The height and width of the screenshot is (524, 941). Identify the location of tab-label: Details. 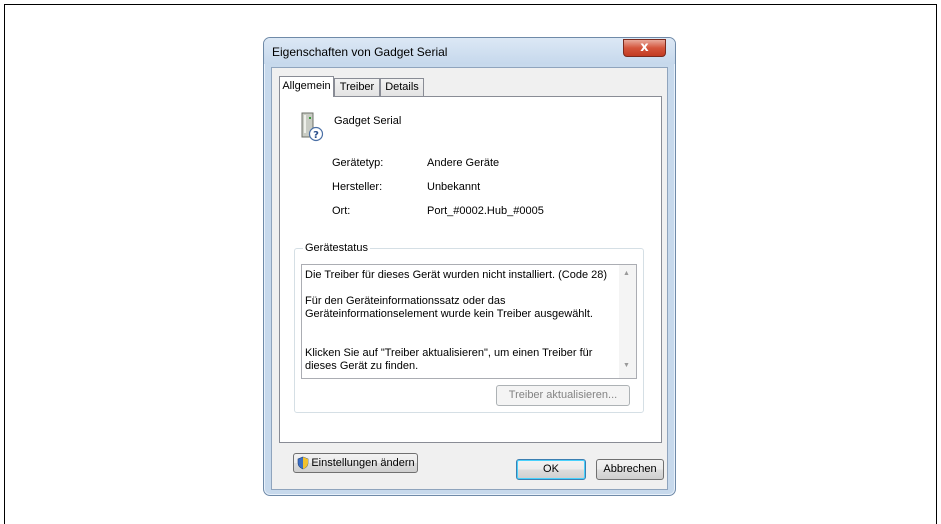
(402, 87).